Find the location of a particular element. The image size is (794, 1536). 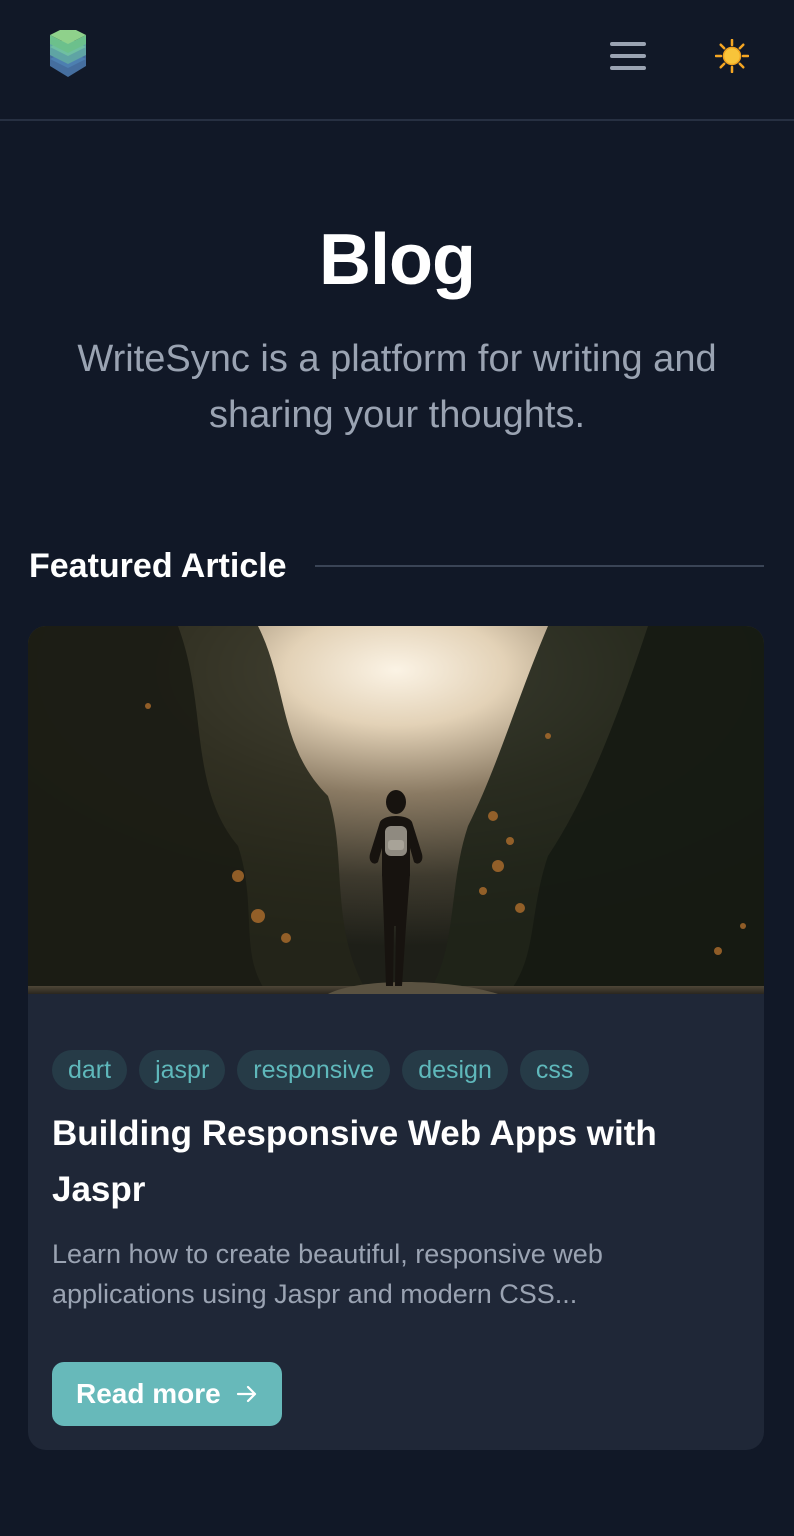

sun-icon is located at coordinates (732, 56).